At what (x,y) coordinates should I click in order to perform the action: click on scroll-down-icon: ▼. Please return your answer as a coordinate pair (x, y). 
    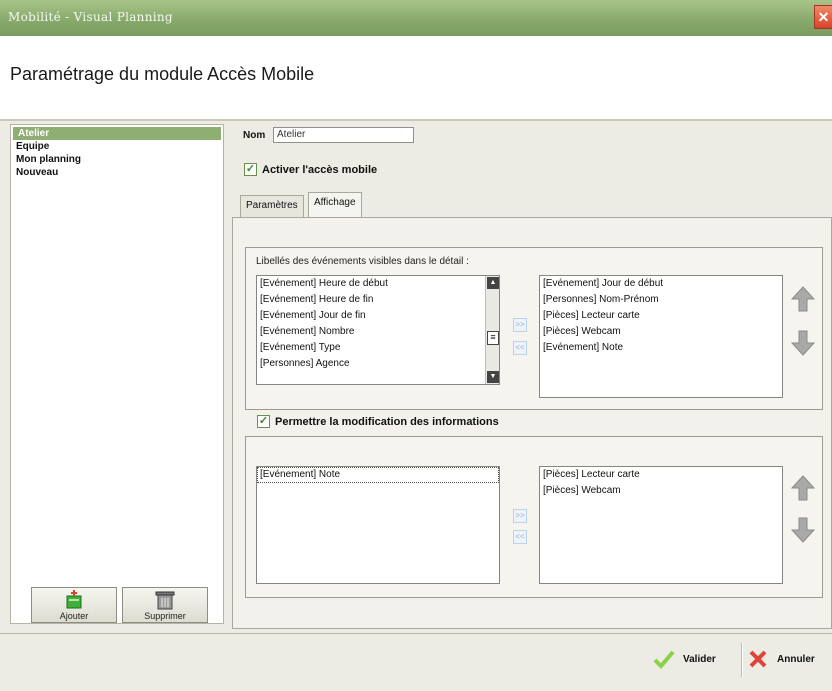
    Looking at the image, I should click on (493, 377).